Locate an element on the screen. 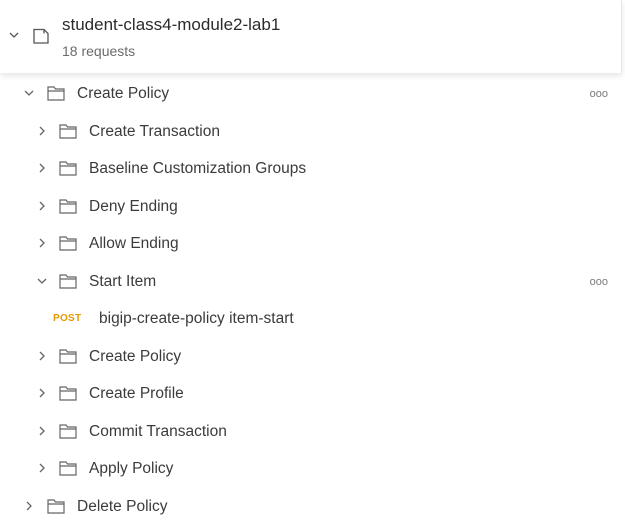 The image size is (625, 524). folder-create-policy: Create Policy ooo is located at coordinates (310, 93).